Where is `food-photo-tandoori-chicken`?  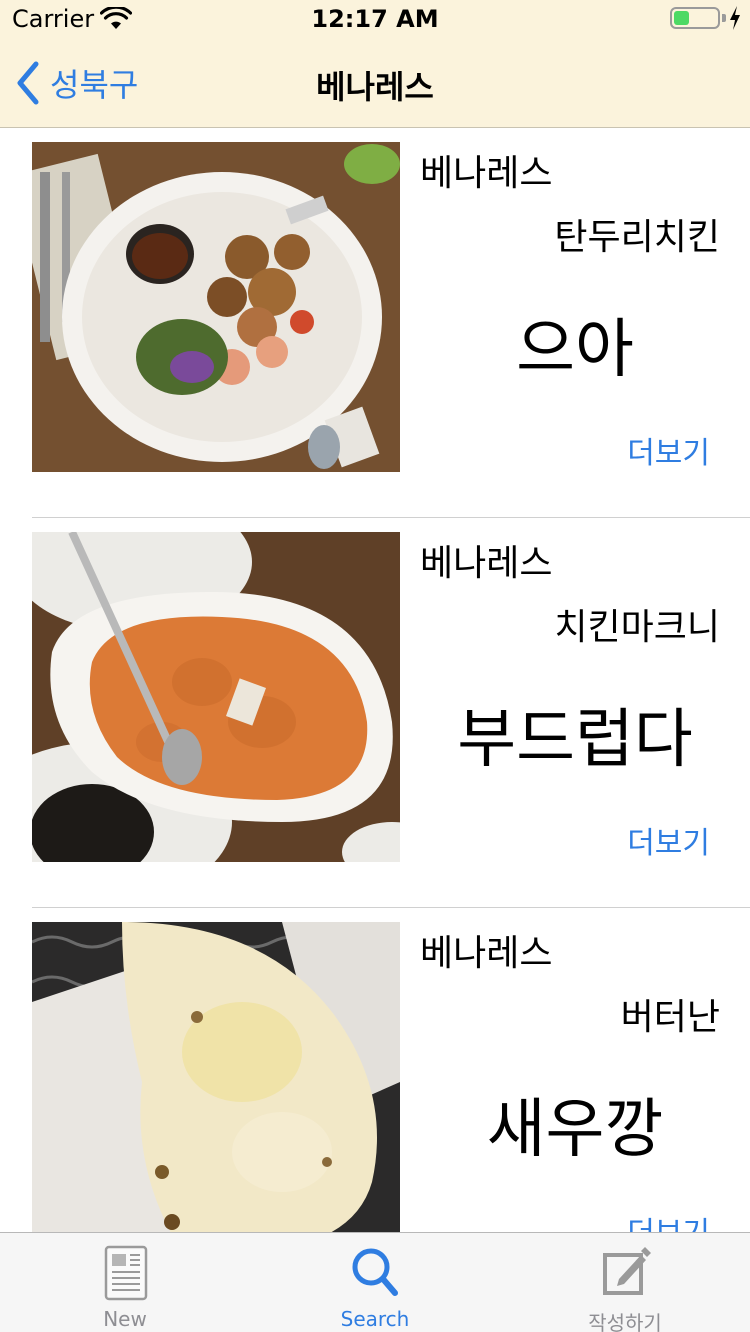 food-photo-tandoori-chicken is located at coordinates (216, 307).